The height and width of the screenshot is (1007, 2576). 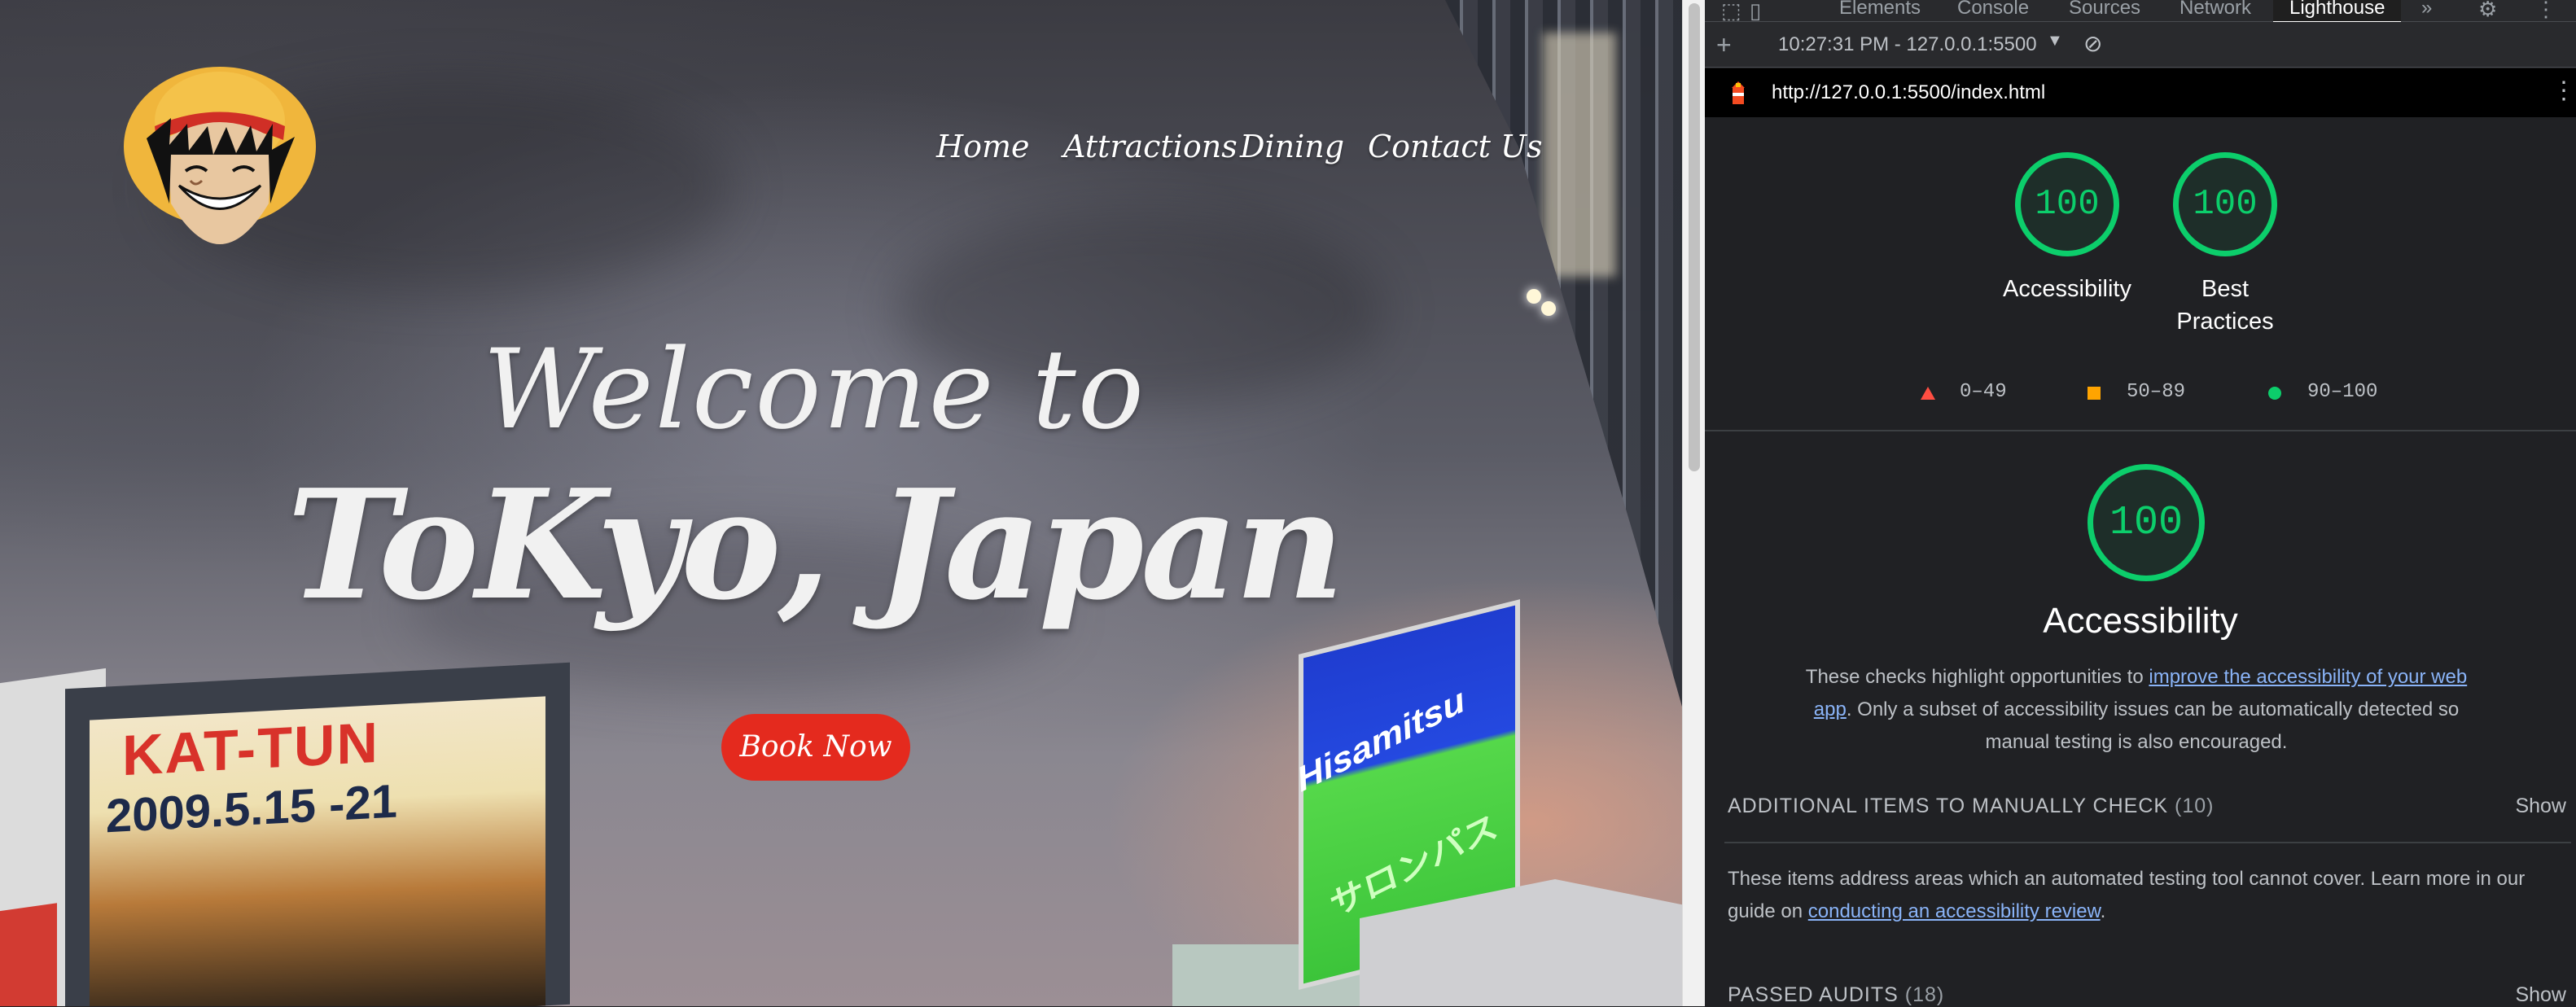 What do you see at coordinates (814, 389) in the screenshot?
I see `hero-welcome: Welcome to` at bounding box center [814, 389].